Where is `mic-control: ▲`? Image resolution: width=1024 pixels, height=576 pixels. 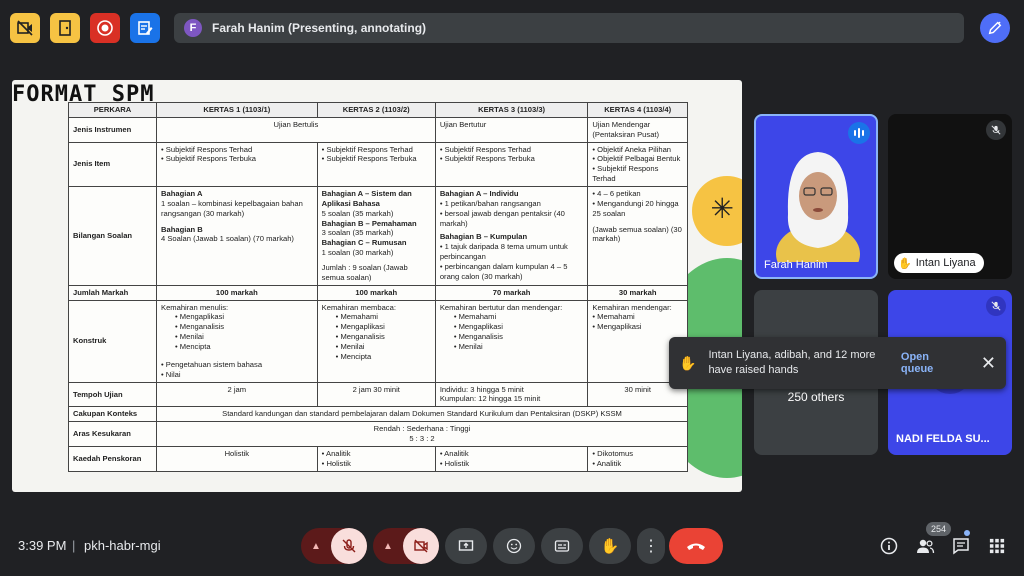 mic-control: ▲ is located at coordinates (334, 546).